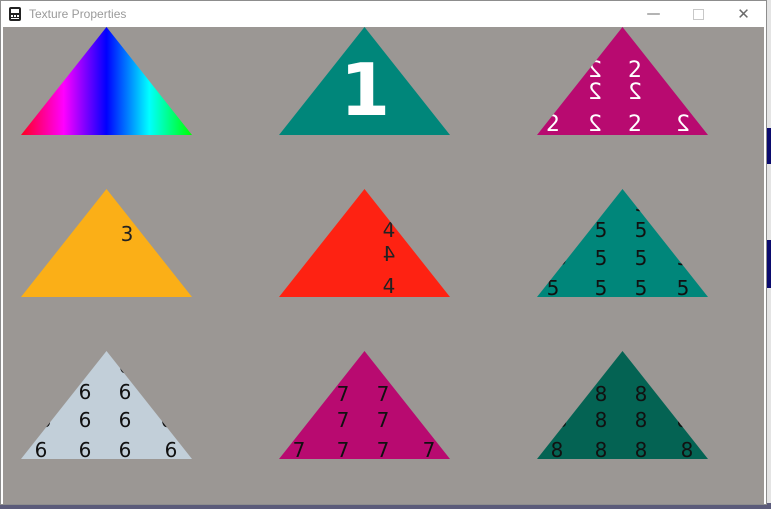  I want to click on app-window-icon, so click(15, 14).